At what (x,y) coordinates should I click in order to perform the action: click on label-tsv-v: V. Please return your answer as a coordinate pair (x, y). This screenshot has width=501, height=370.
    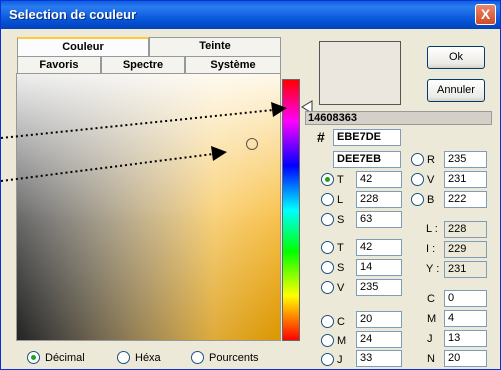
    Looking at the image, I should click on (341, 288).